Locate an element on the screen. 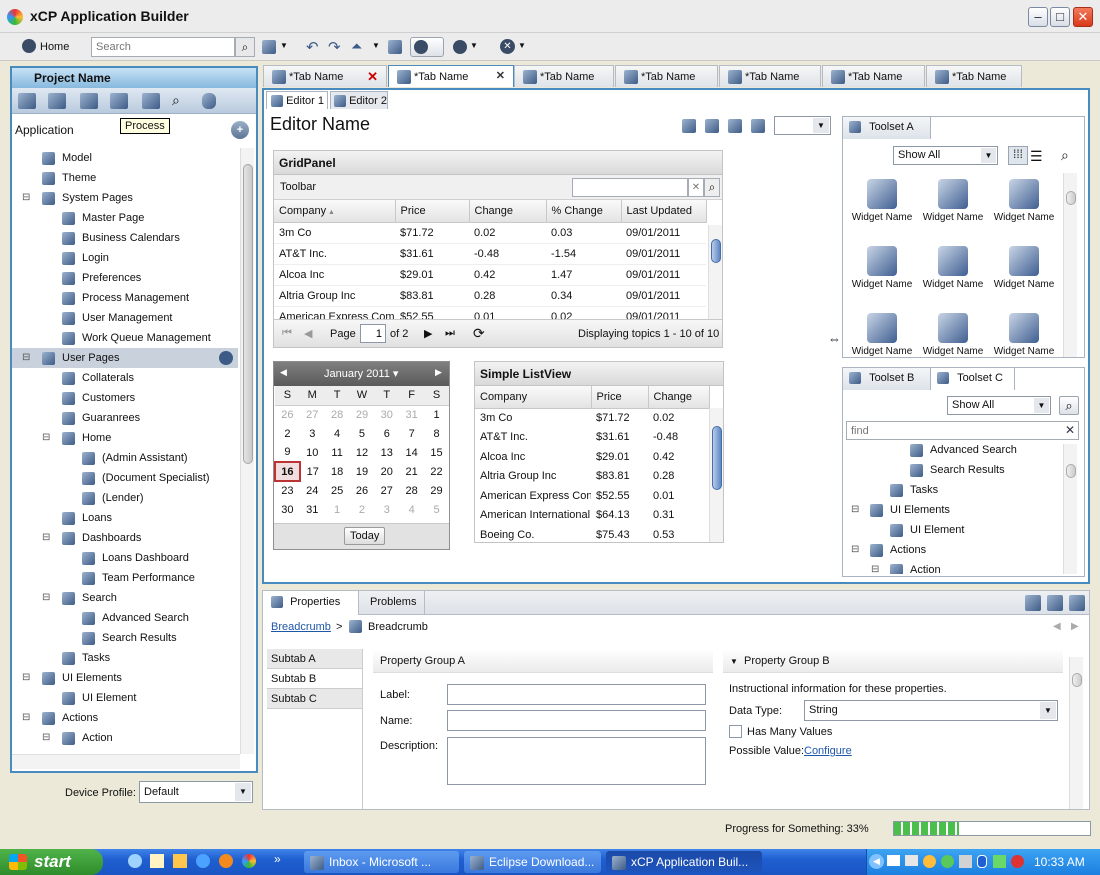 This screenshot has height=875, width=1100. tree-item-collaterals: Collaterals is located at coordinates (125, 378).